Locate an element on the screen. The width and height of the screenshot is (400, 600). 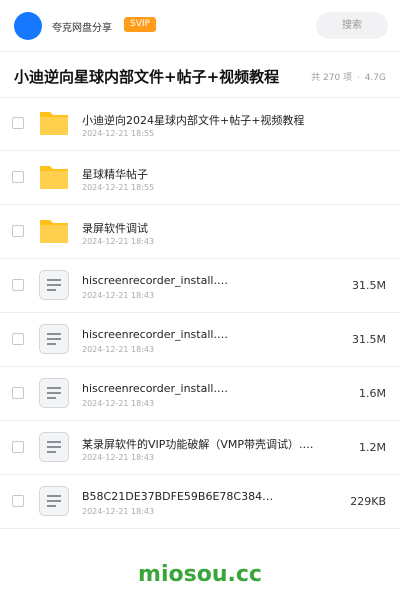
svip-badge: SVIP is located at coordinates (140, 24).